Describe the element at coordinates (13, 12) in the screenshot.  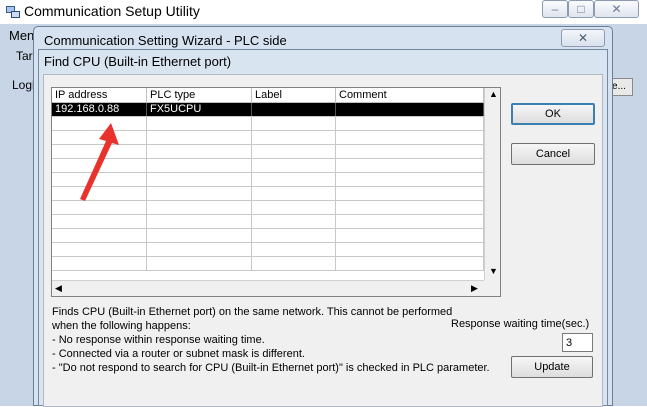
I see `app-icon` at that location.